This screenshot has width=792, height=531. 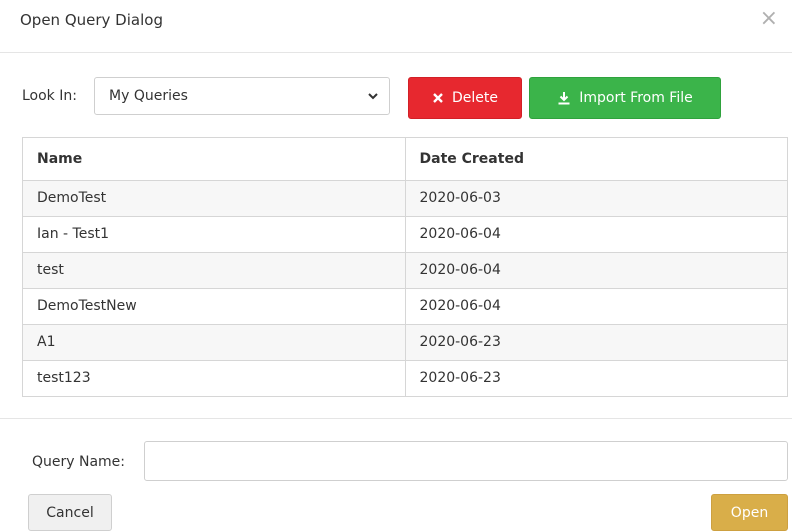 I want to click on dialog-title: Open Query Dialog, so click(x=91, y=20).